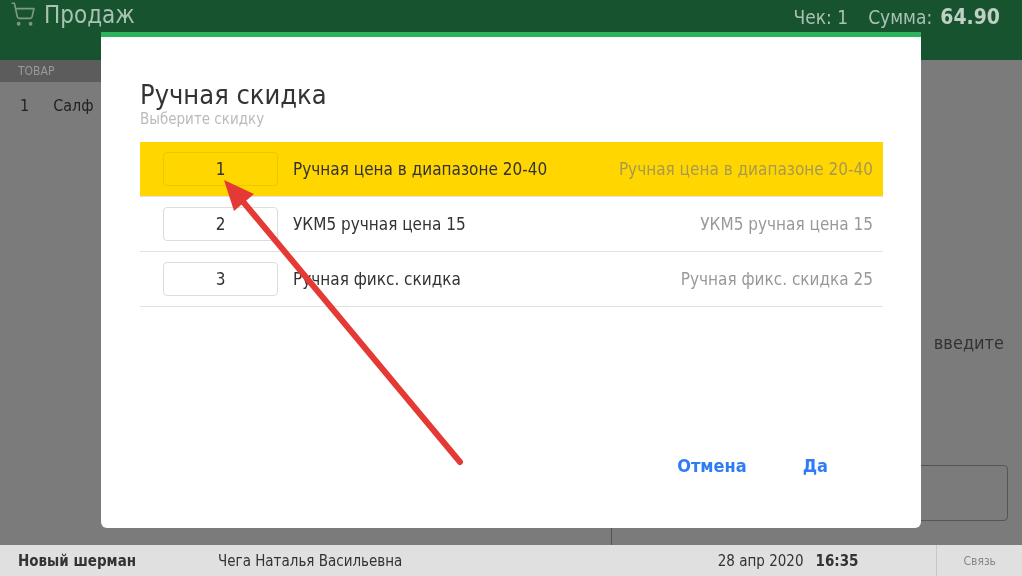  Describe the element at coordinates (73, 105) in the screenshot. I see `item-name: Салф` at that location.